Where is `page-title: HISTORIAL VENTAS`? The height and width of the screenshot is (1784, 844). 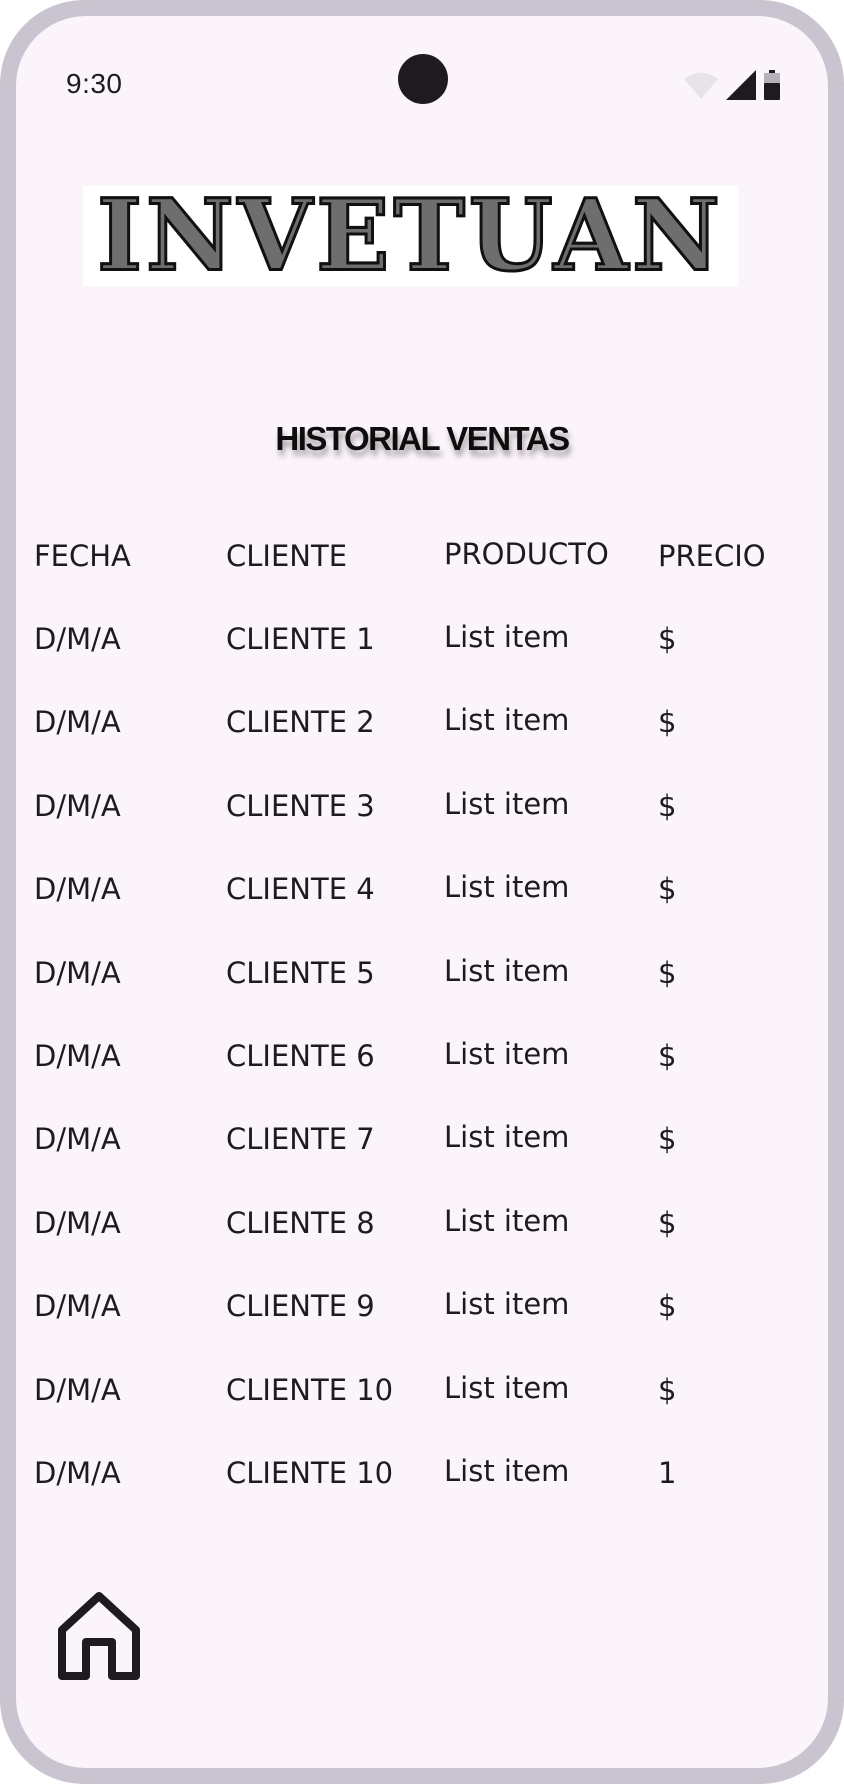
page-title: HISTORIAL VENTAS is located at coordinates (422, 438).